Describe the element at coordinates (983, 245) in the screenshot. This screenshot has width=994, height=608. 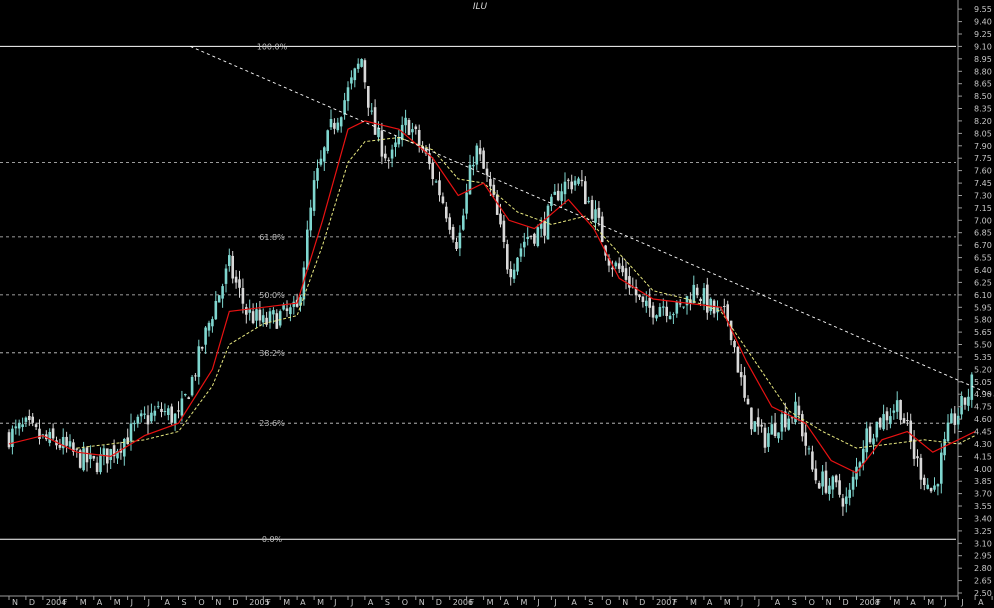
I see `y-tick-label: 6.70` at that location.